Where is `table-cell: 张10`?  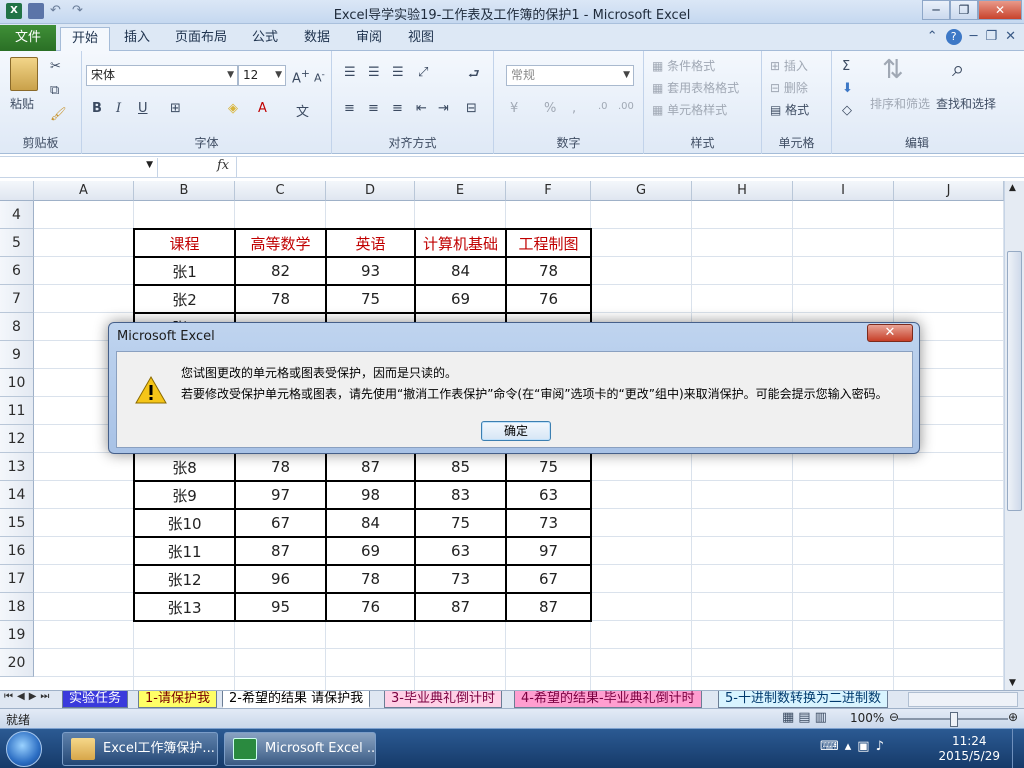 table-cell: 张10 is located at coordinates (184, 523).